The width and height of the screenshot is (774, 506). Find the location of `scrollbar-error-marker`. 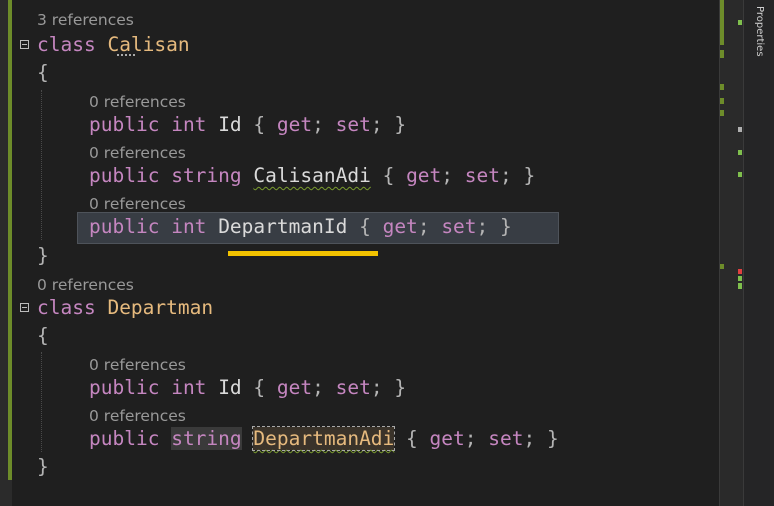

scrollbar-error-marker is located at coordinates (740, 271).